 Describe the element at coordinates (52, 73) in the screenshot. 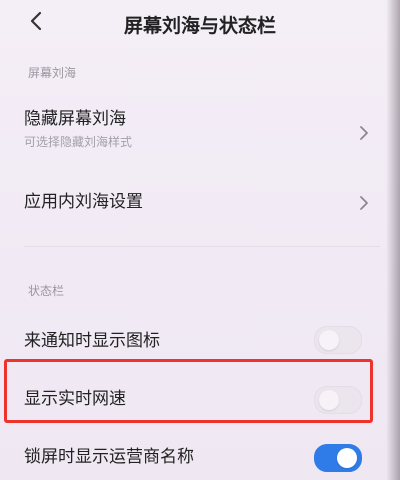

I see `section-header-notch: 屏幕刘海` at that location.